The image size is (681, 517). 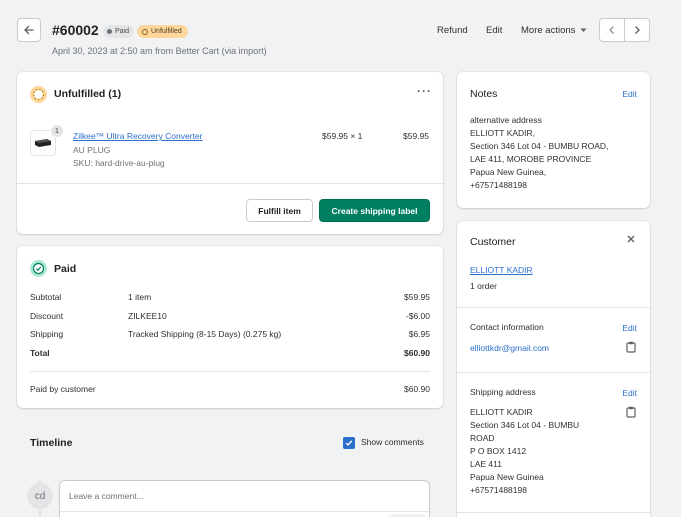 I want to click on shipping-label: Shipping, so click(x=47, y=334).